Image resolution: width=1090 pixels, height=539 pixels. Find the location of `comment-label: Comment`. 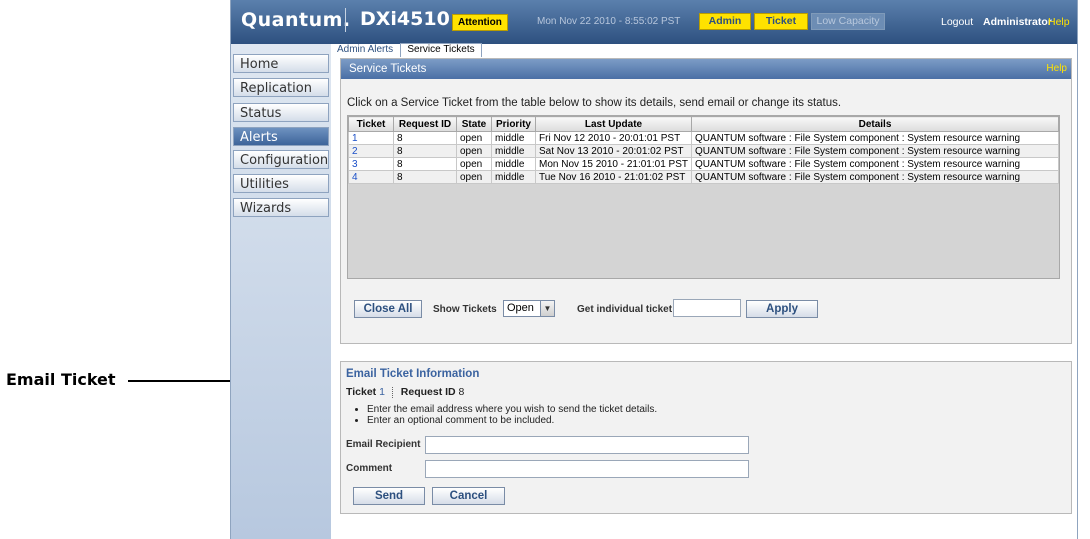

comment-label: Comment is located at coordinates (369, 468).